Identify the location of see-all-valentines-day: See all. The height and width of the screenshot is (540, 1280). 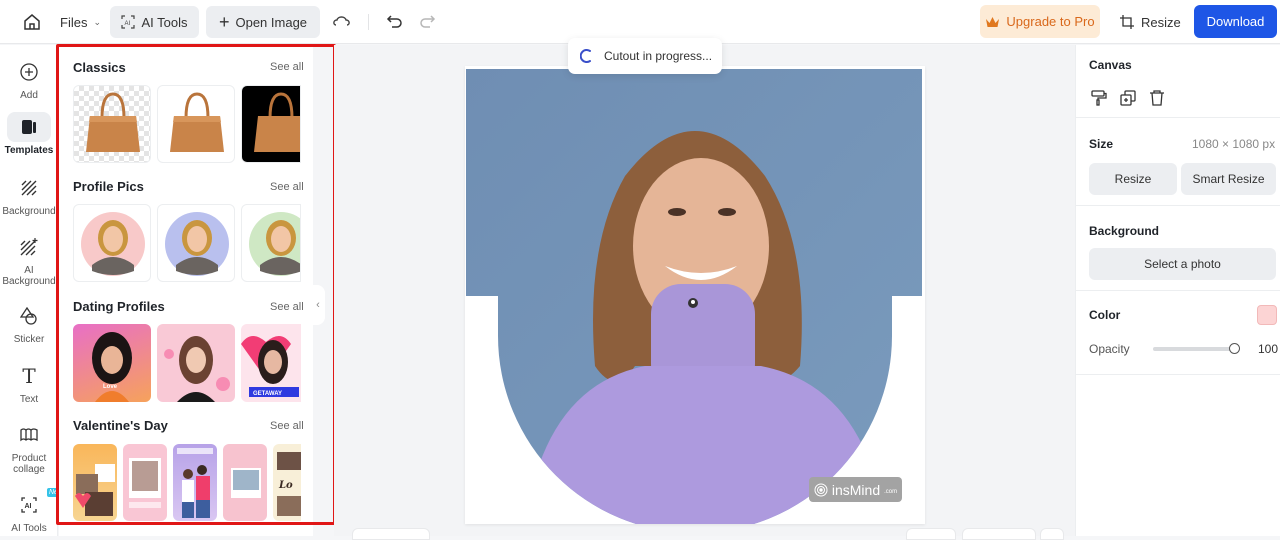
(287, 426).